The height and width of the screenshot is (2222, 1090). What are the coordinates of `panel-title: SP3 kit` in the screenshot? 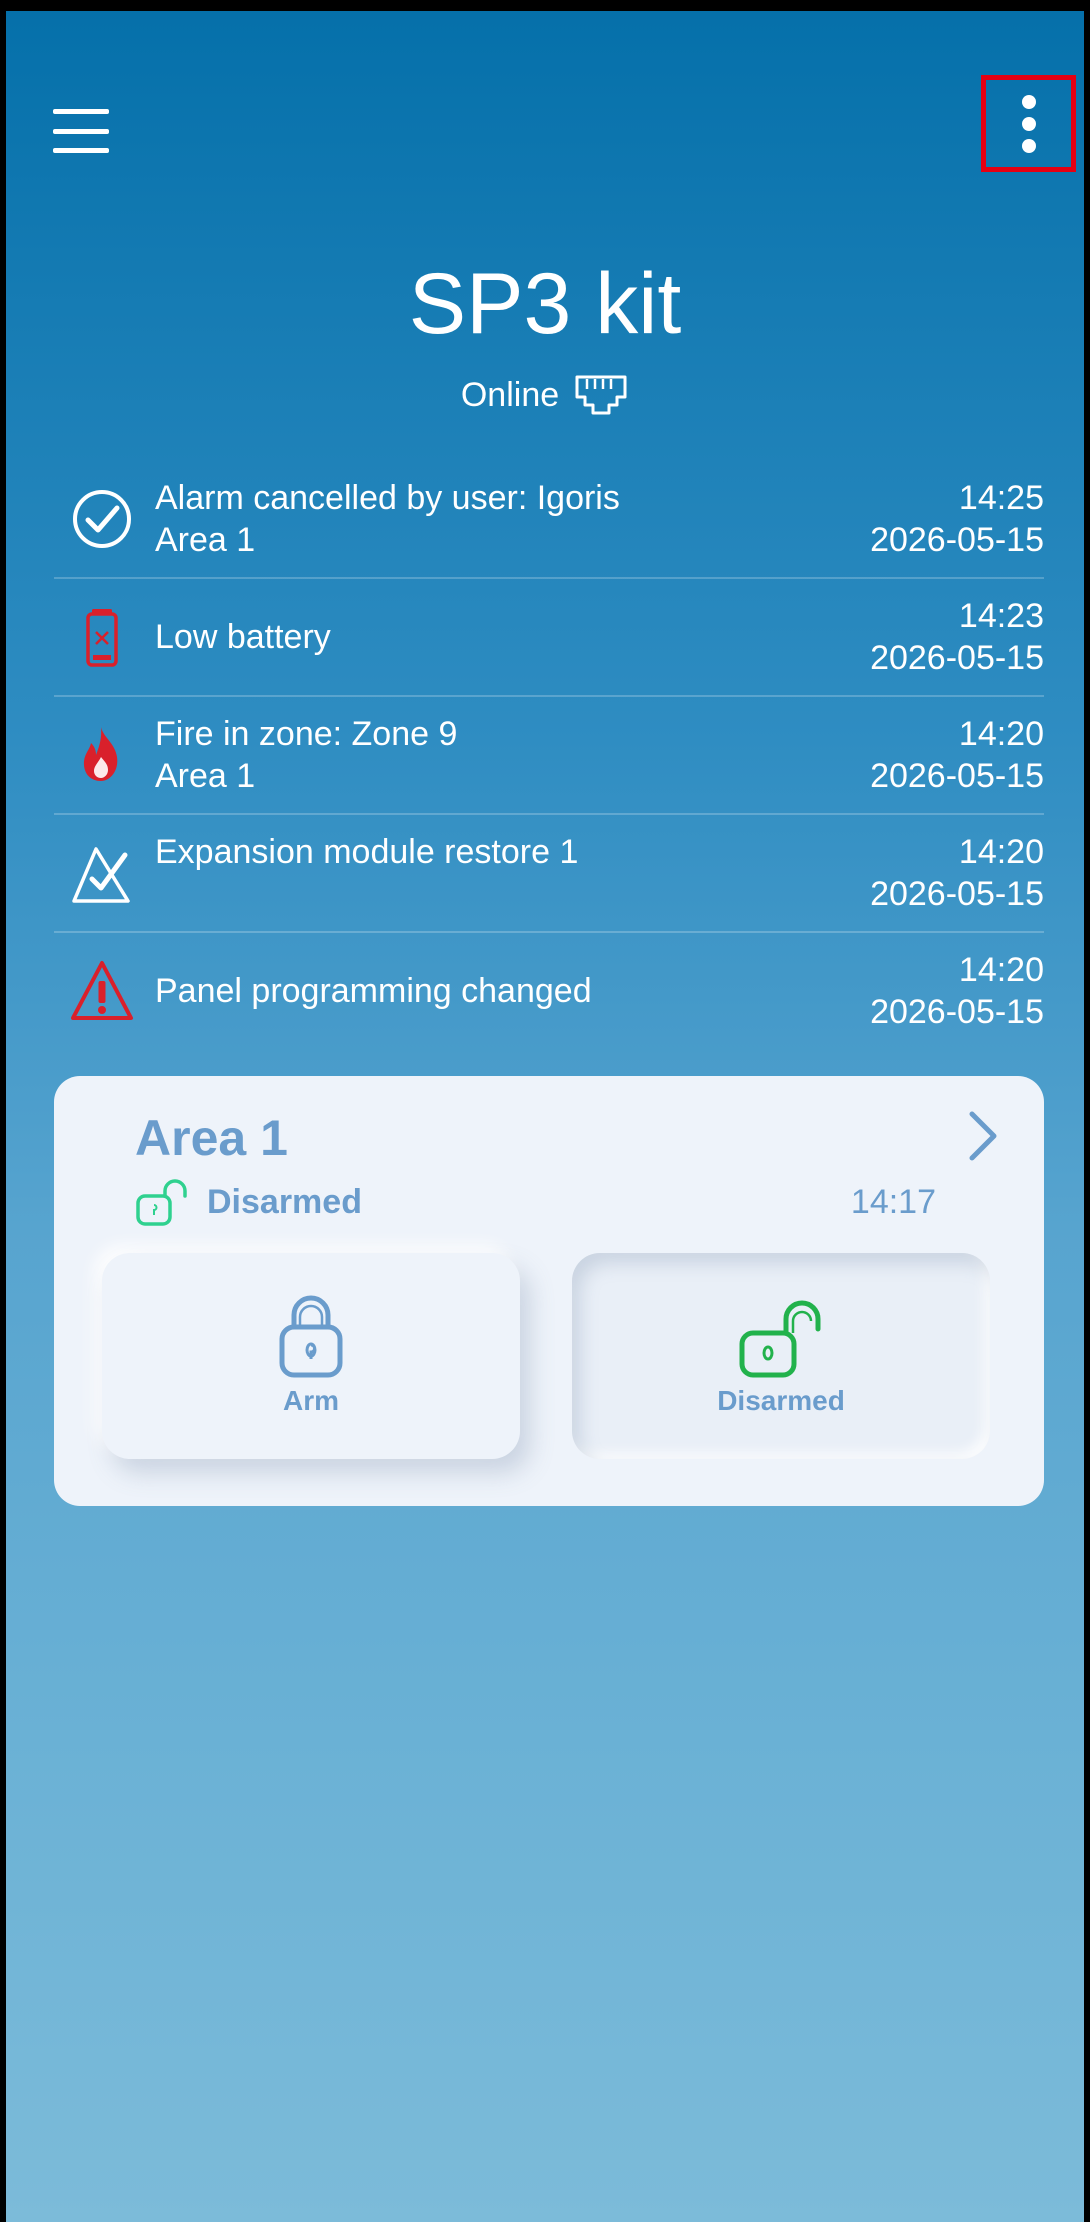 It's located at (545, 304).